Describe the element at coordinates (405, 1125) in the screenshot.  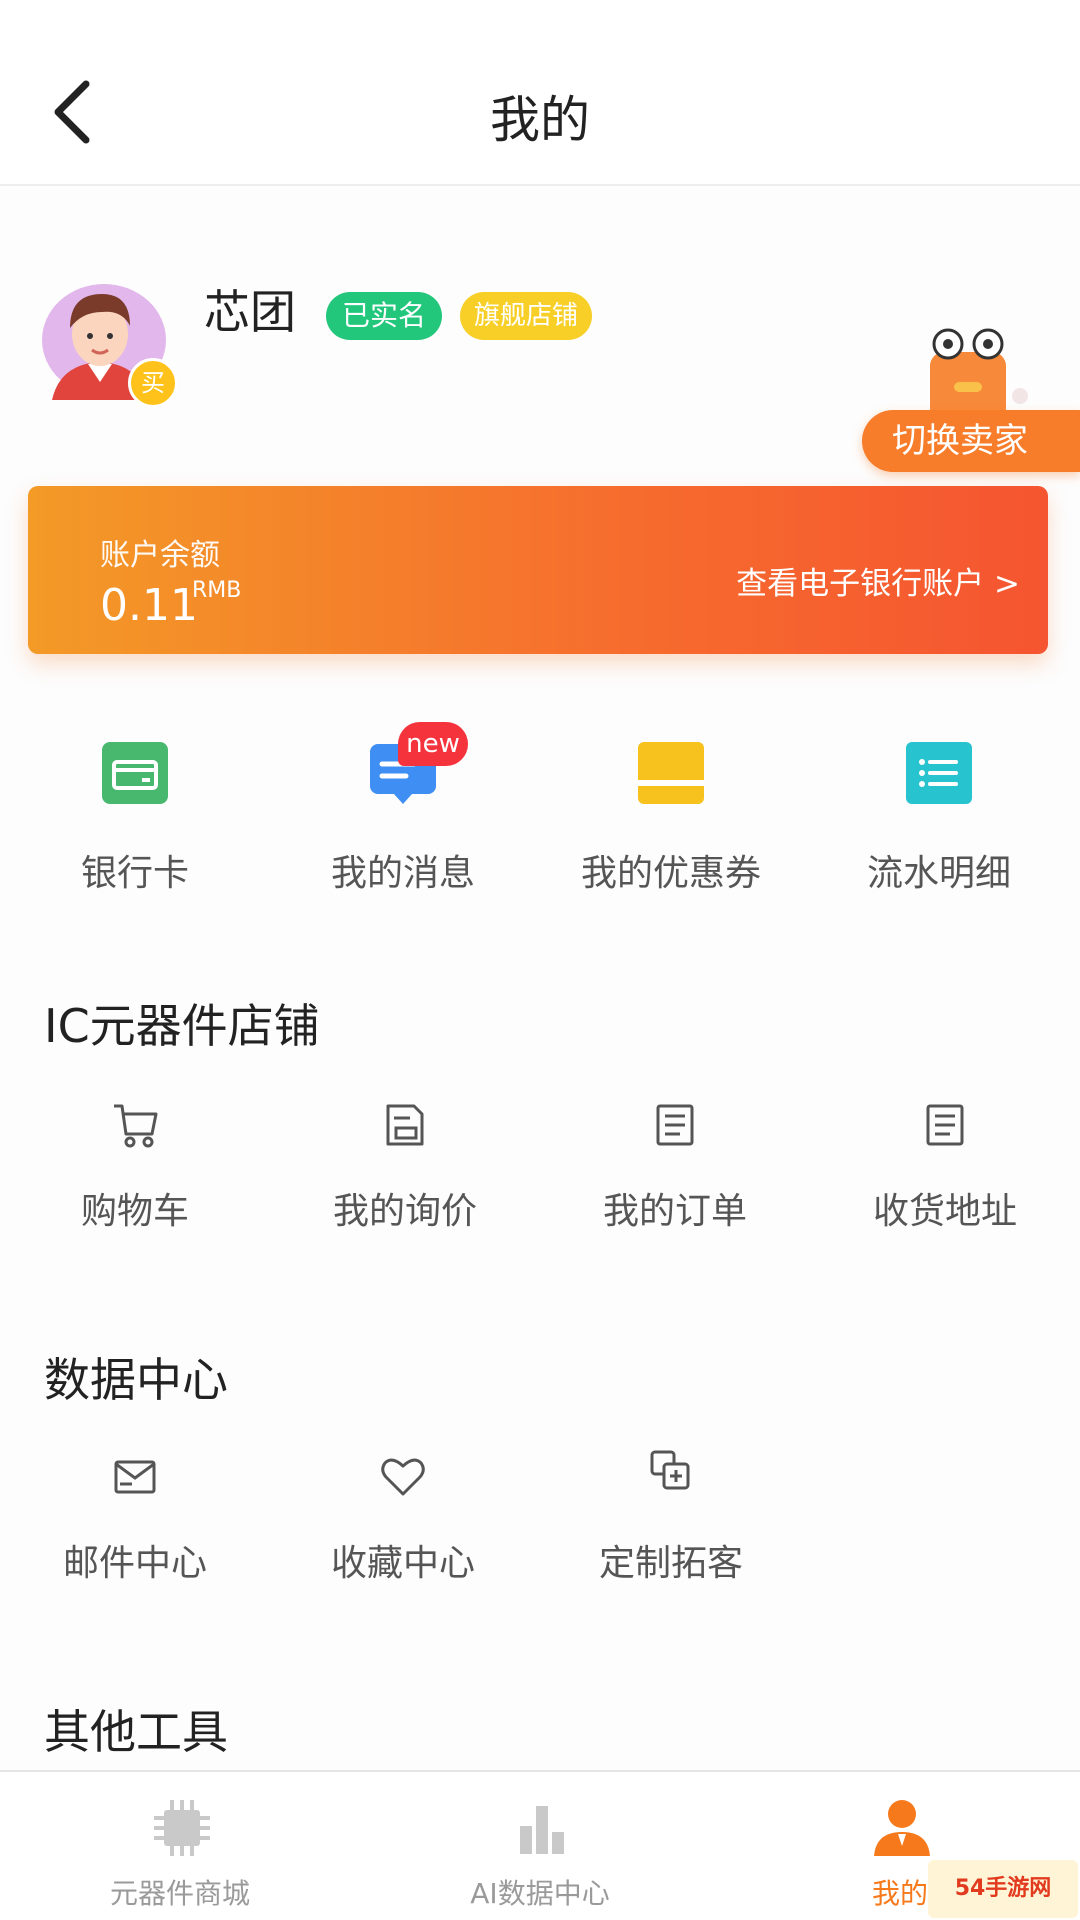
I see `inquiry-icon` at that location.